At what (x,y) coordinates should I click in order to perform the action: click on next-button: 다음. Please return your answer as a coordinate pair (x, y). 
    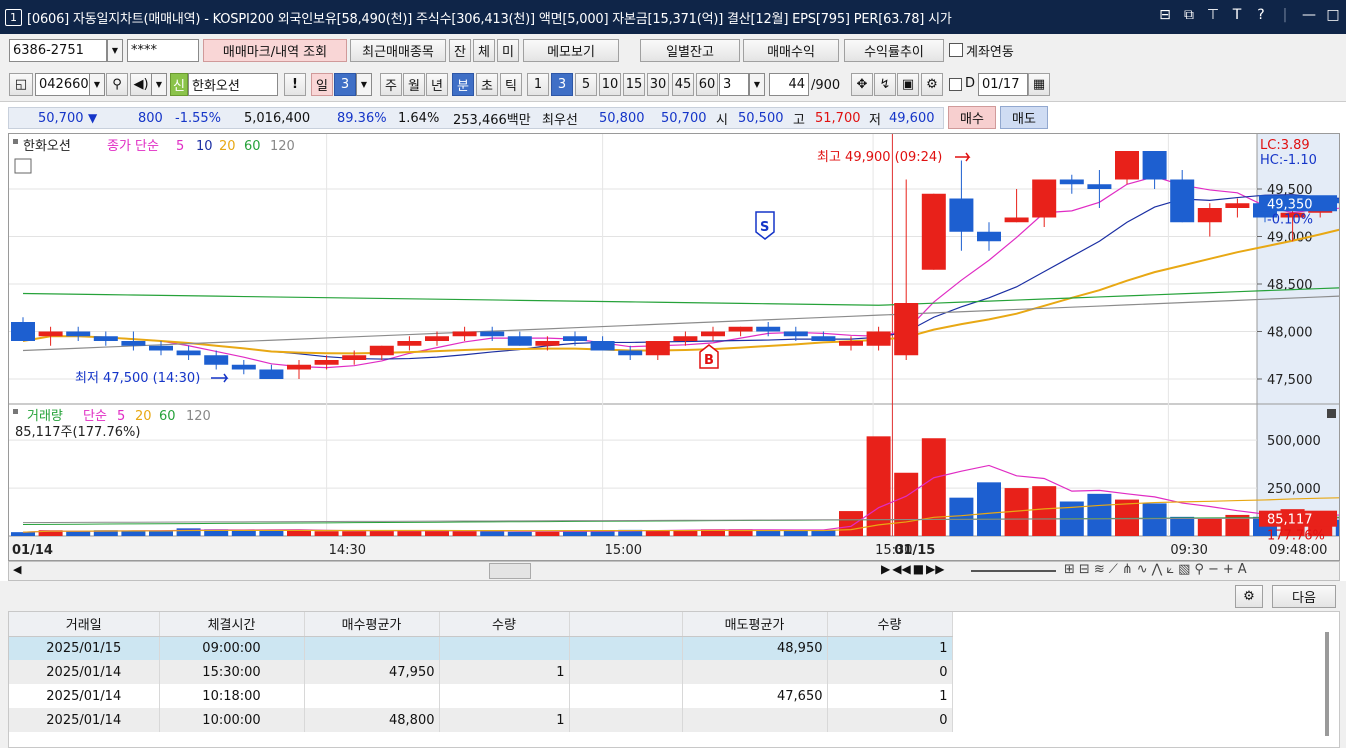
    Looking at the image, I should click on (1304, 596).